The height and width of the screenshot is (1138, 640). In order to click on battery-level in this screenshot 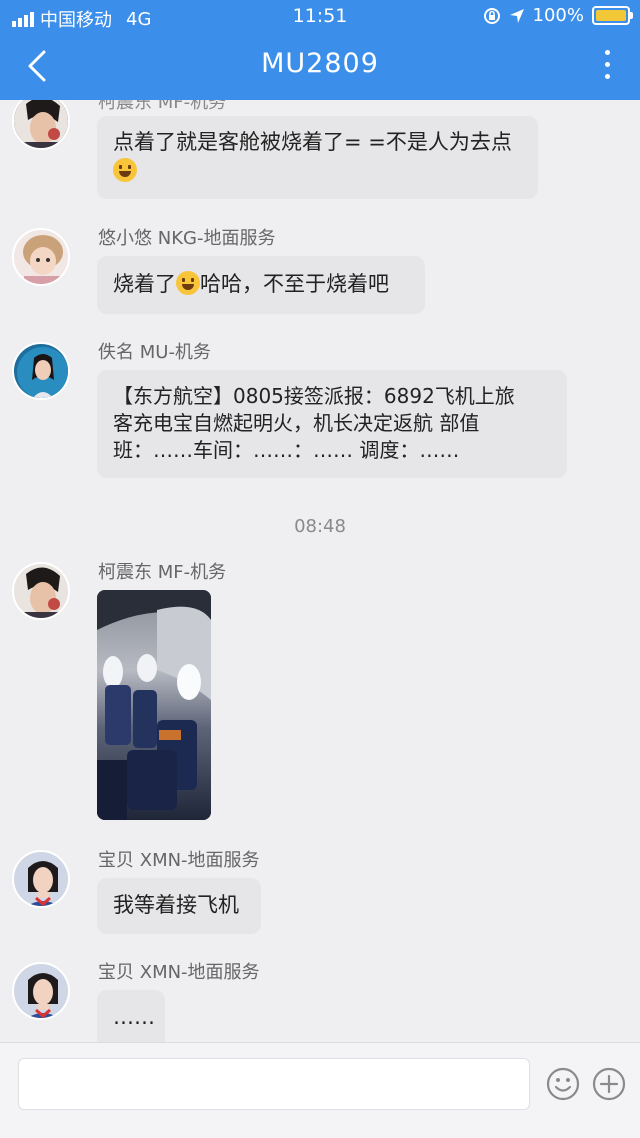, I will do `click(611, 15)`.